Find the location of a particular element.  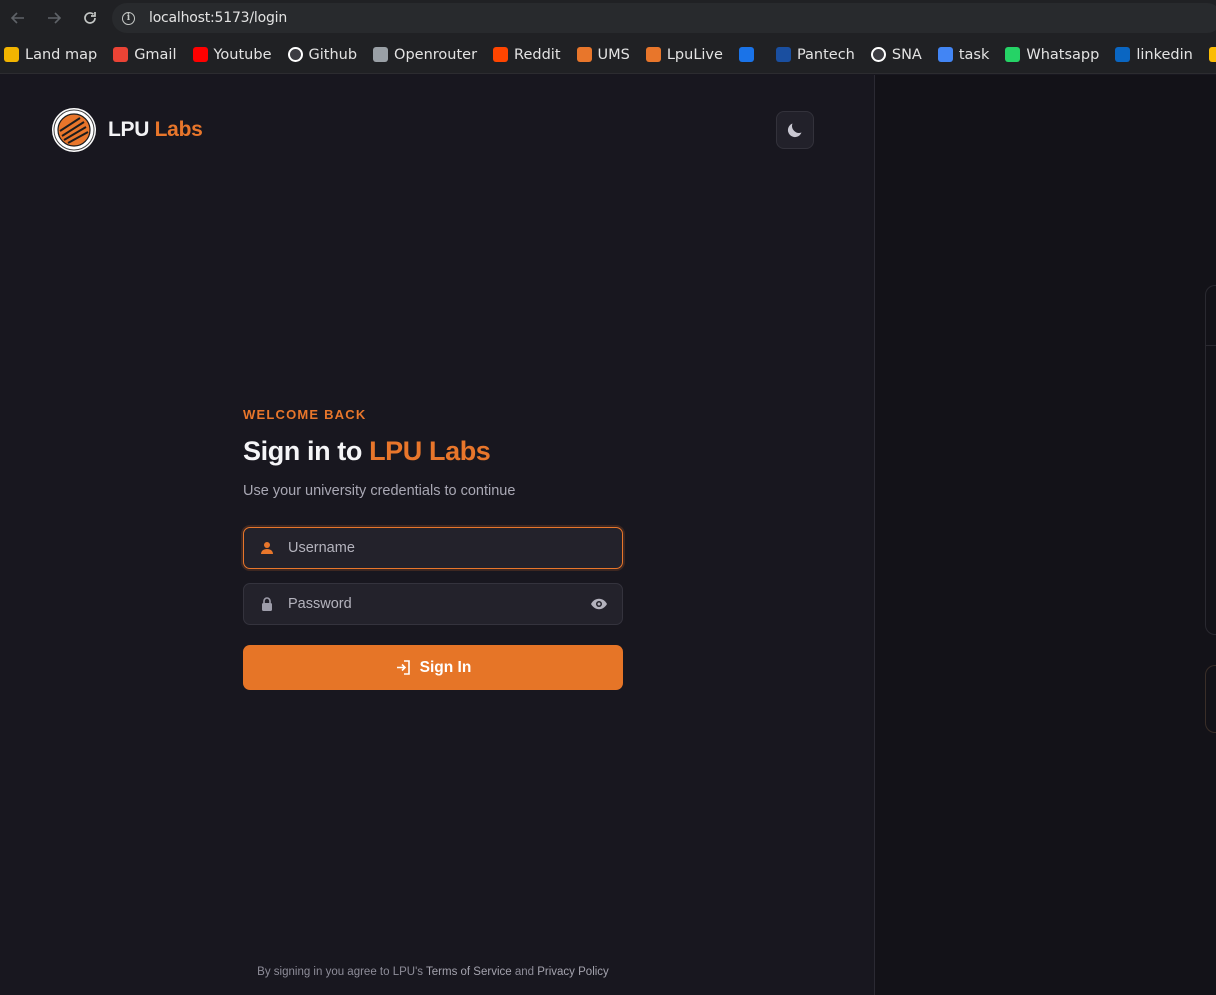

moon-icon is located at coordinates (794, 130).